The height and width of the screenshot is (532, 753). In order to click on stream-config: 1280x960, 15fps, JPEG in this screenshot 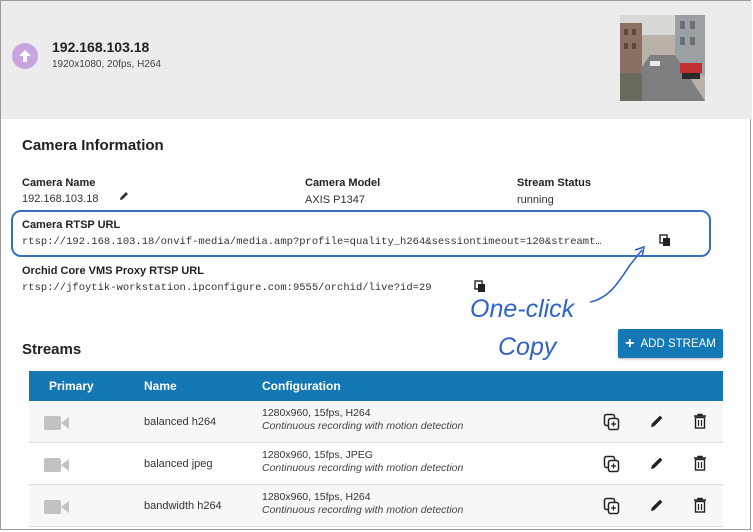, I will do `click(317, 455)`.